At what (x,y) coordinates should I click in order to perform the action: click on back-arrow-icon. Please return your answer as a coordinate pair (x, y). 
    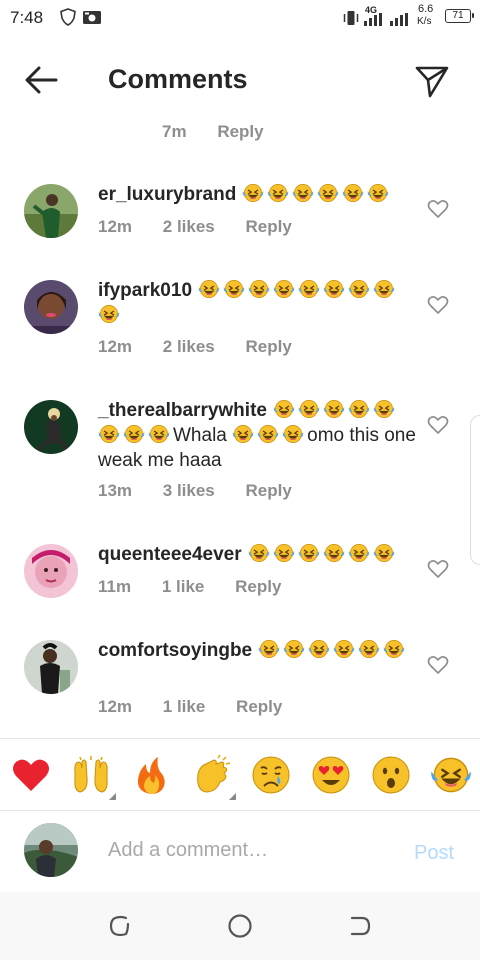
    Looking at the image, I should click on (42, 80).